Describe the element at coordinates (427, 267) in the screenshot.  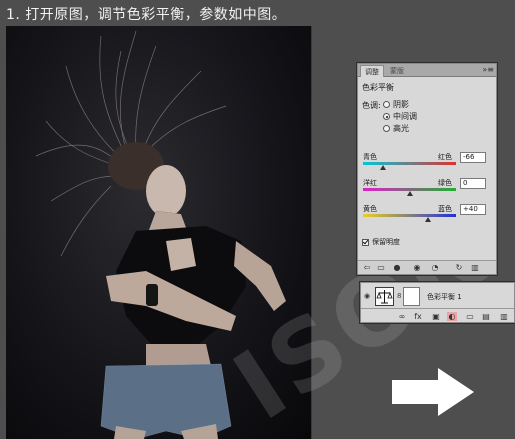
I see `adjustments-panel-footer: ⇦ ▭ ● ◉ ◔ ↻ ▥` at that location.